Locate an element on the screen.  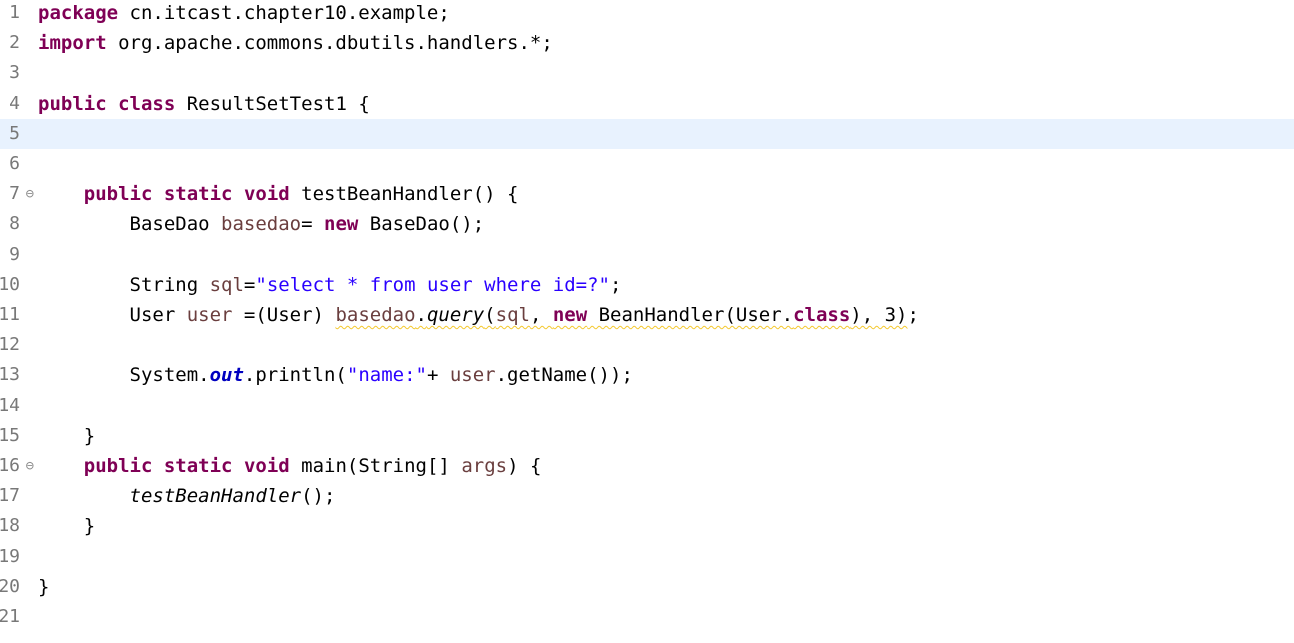
code-line: 8 BaseDao basedao= new BaseDao(); is located at coordinates (647, 224).